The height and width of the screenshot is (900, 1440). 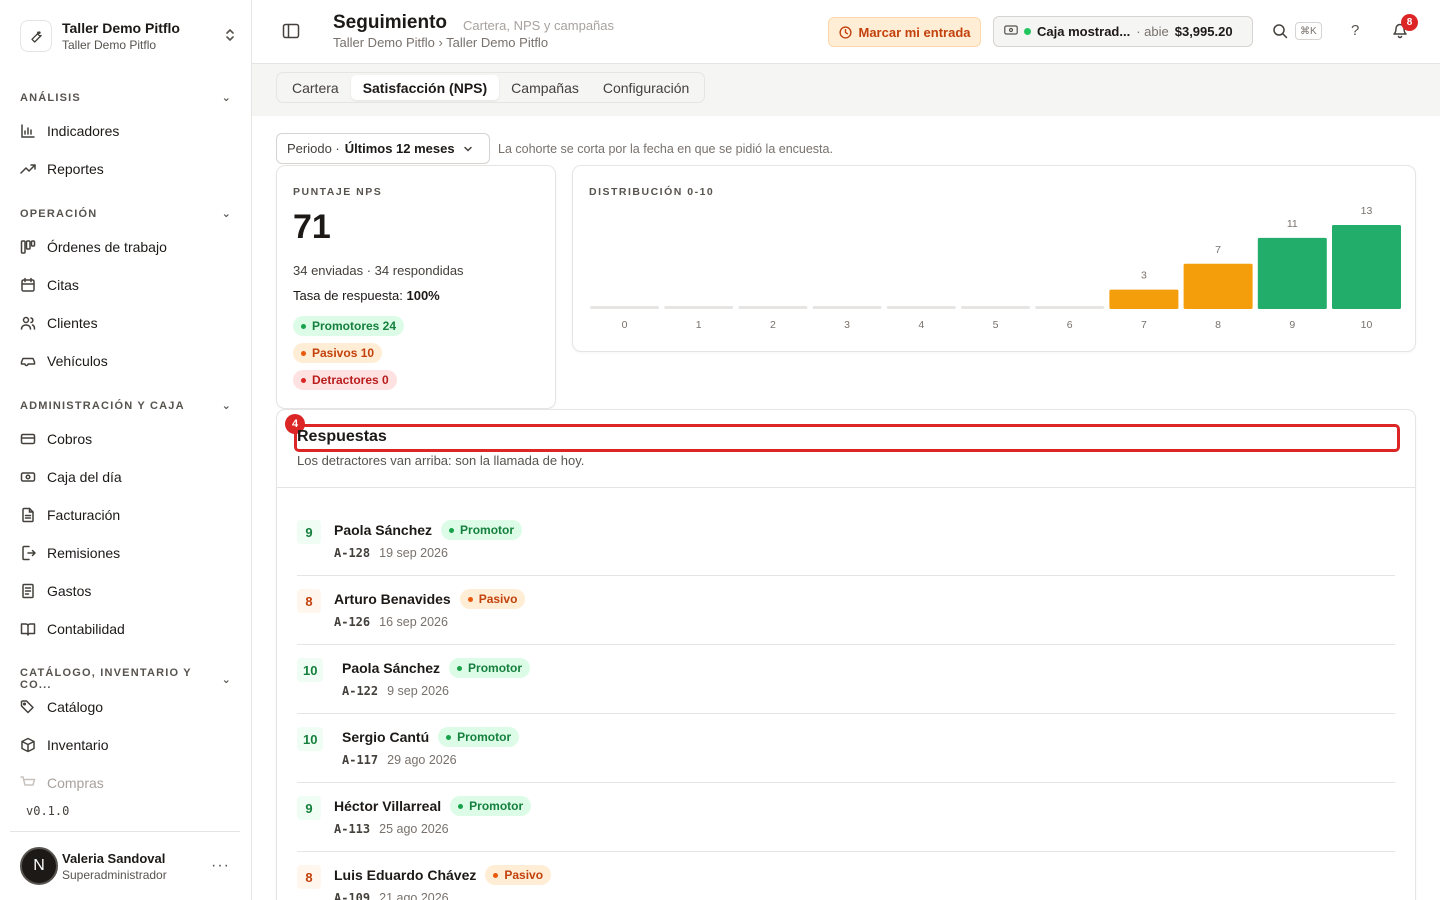 What do you see at coordinates (126, 214) in the screenshot?
I see `nav-section-operacion: OPERACIÓN ⌄` at bounding box center [126, 214].